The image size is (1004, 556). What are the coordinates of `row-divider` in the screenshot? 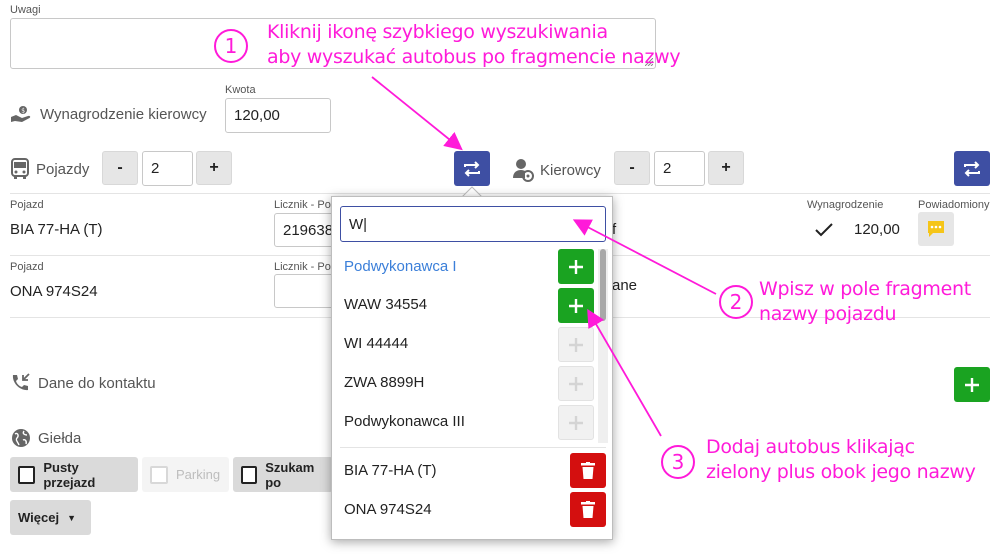 It's located at (500, 193).